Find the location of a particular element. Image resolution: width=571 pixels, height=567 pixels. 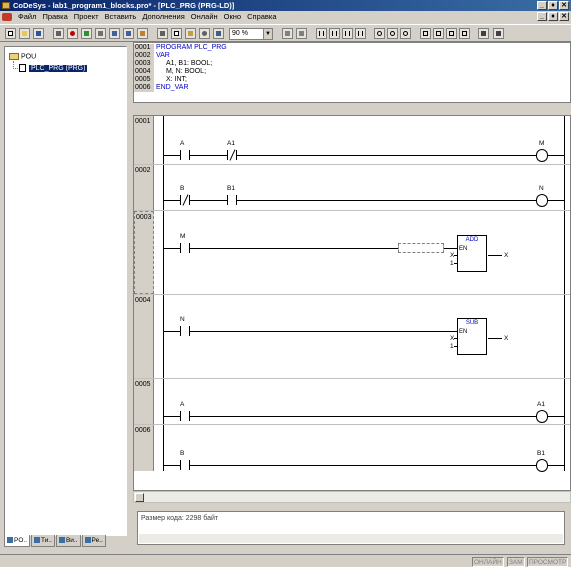

pin-en: EN is located at coordinates (463, 249).